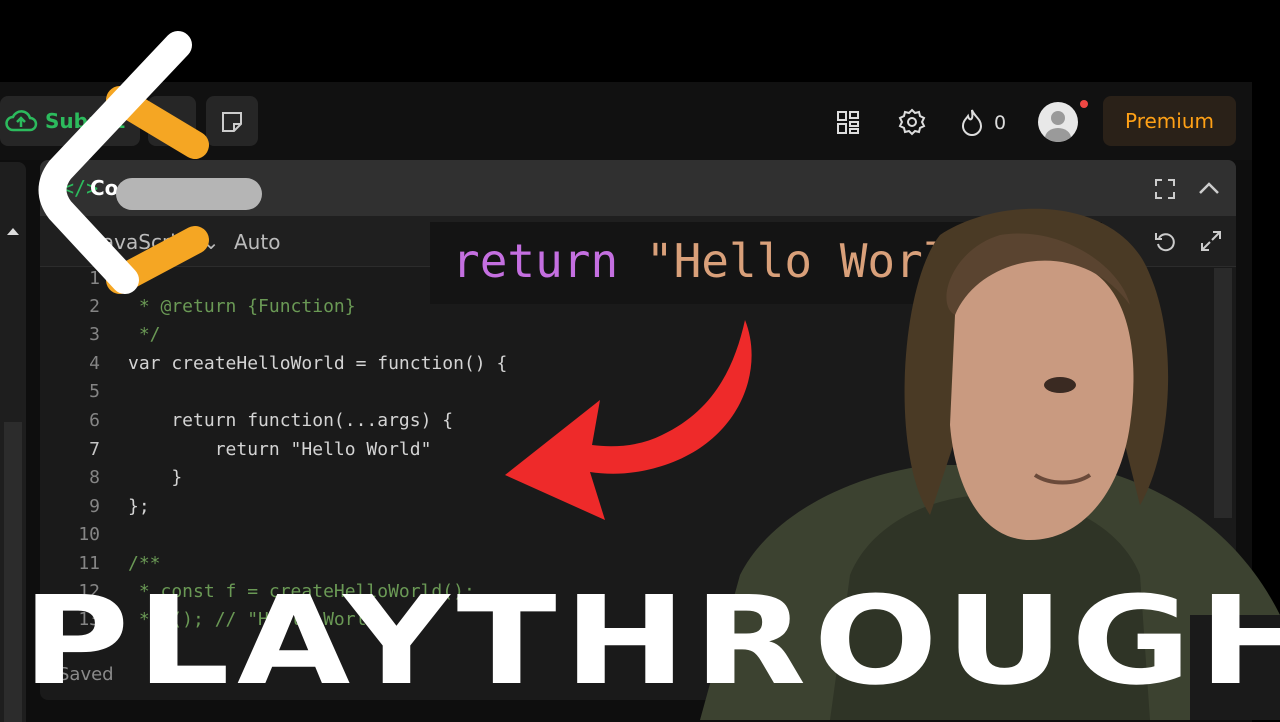  What do you see at coordinates (13, 231) in the screenshot?
I see `scroll-up-icon` at bounding box center [13, 231].